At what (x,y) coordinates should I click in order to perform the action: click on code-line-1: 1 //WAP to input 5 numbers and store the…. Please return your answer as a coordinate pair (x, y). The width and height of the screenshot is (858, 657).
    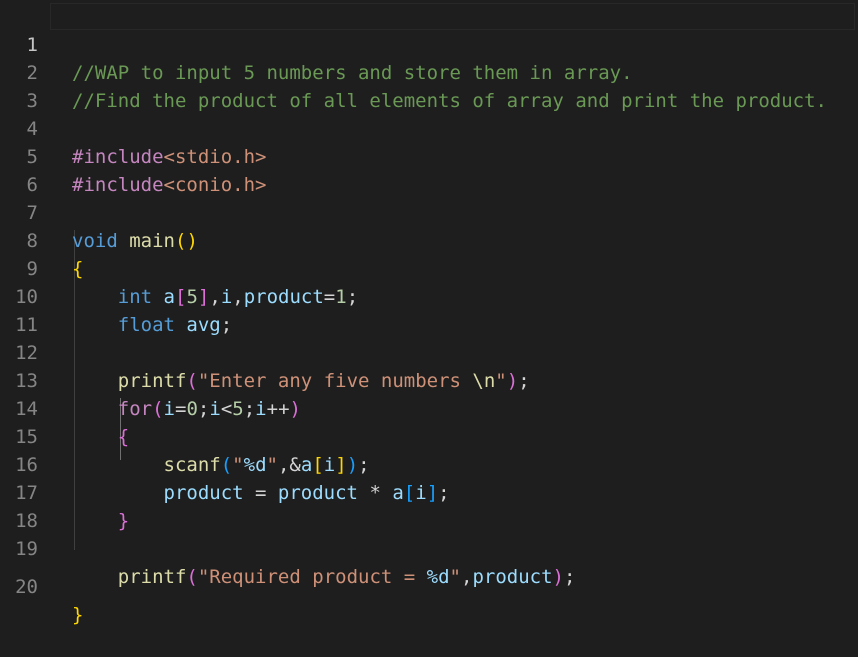
    Looking at the image, I should click on (429, 43).